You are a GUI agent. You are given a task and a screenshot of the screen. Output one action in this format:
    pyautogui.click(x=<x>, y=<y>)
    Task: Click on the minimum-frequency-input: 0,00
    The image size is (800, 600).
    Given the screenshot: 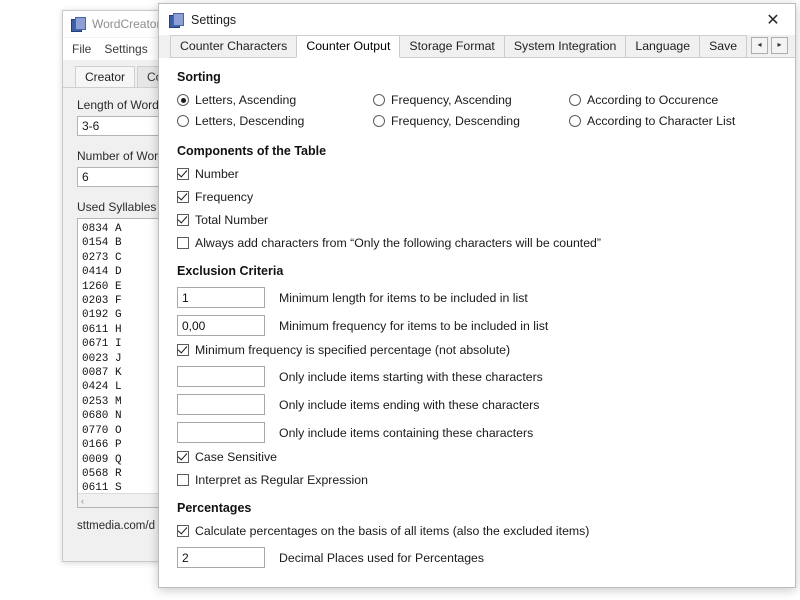 What is the action you would take?
    pyautogui.click(x=221, y=325)
    